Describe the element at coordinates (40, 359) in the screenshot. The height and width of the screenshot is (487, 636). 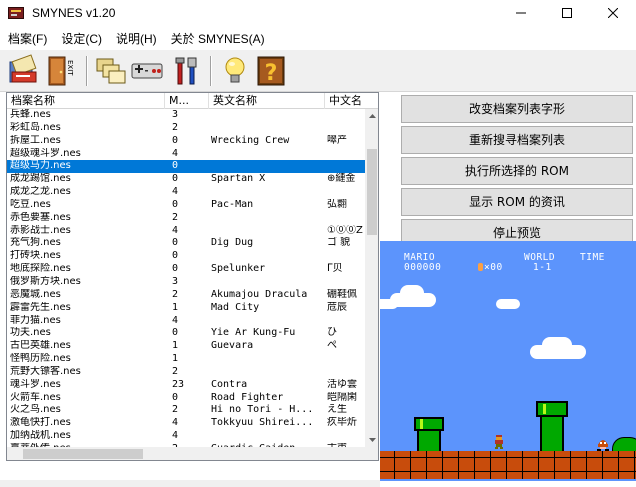
I see `rom-filename: 怪鸭历险.nes` at that location.